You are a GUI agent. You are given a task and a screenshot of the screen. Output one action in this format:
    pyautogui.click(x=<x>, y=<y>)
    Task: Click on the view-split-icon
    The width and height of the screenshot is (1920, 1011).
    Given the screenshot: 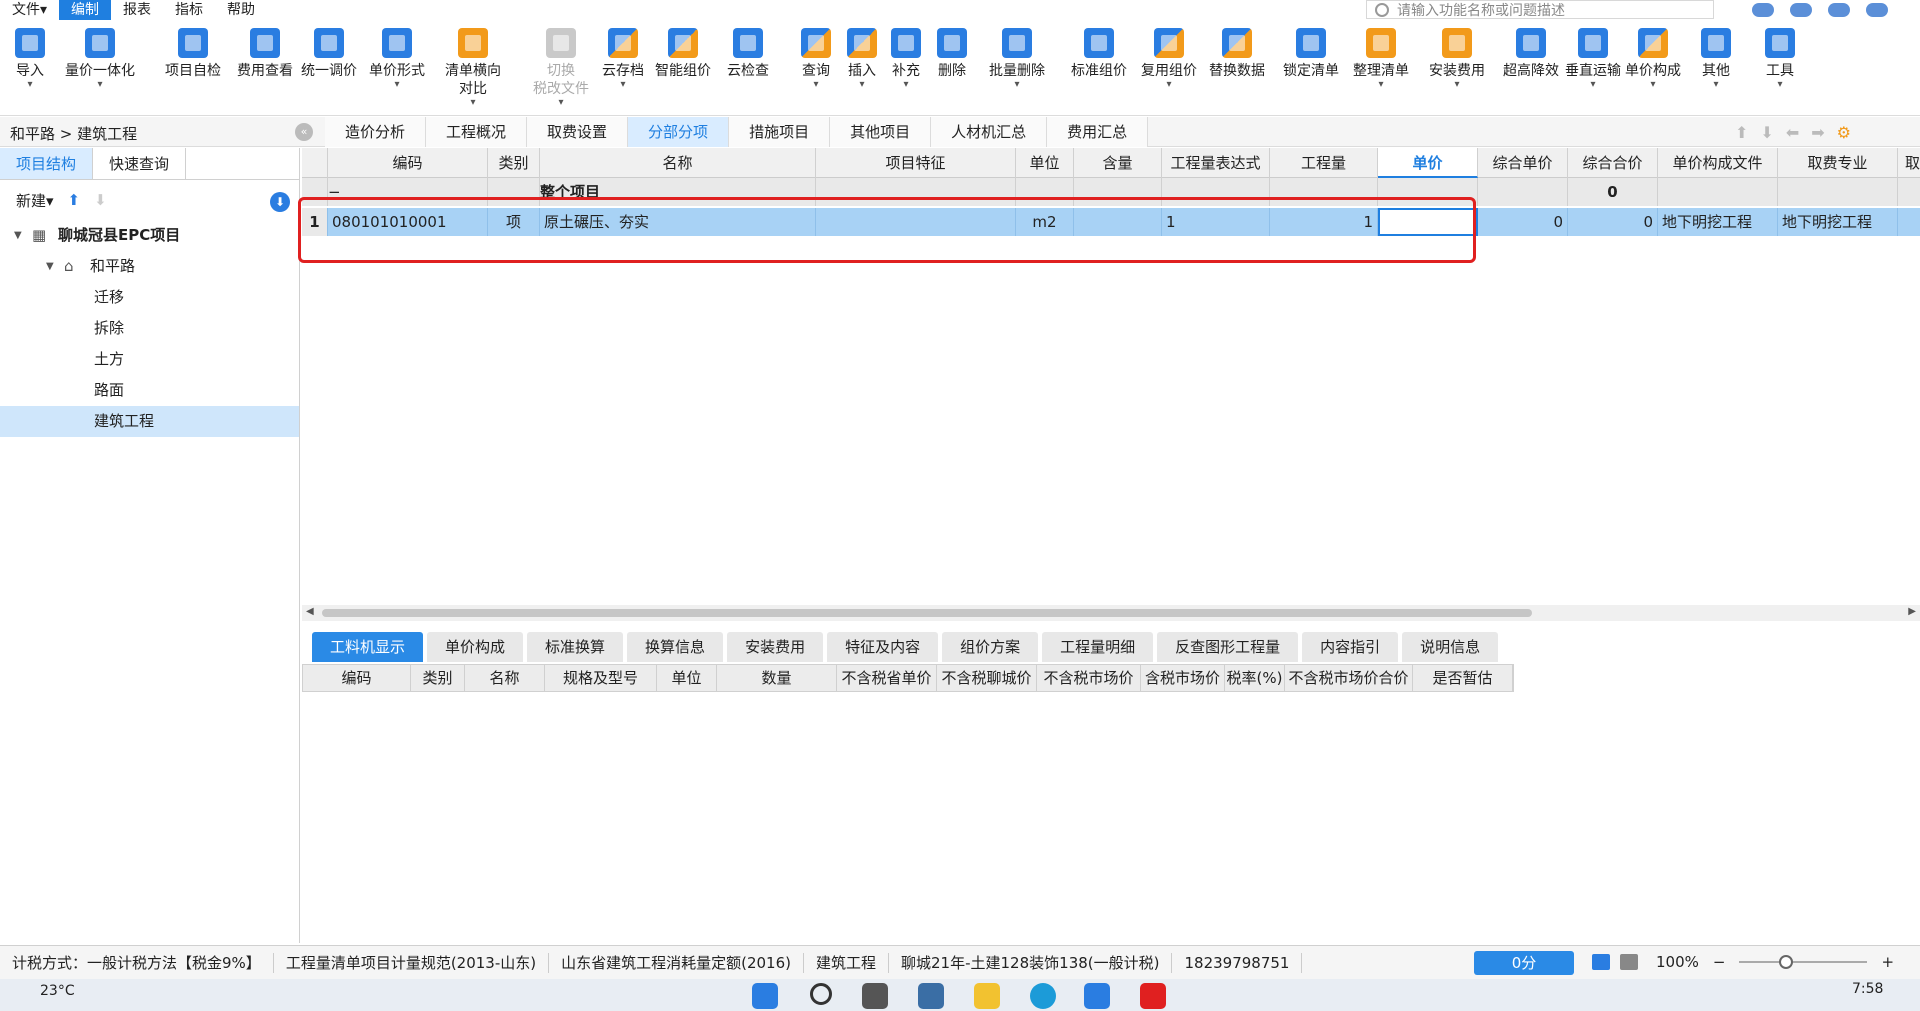 What is the action you would take?
    pyautogui.click(x=1629, y=962)
    